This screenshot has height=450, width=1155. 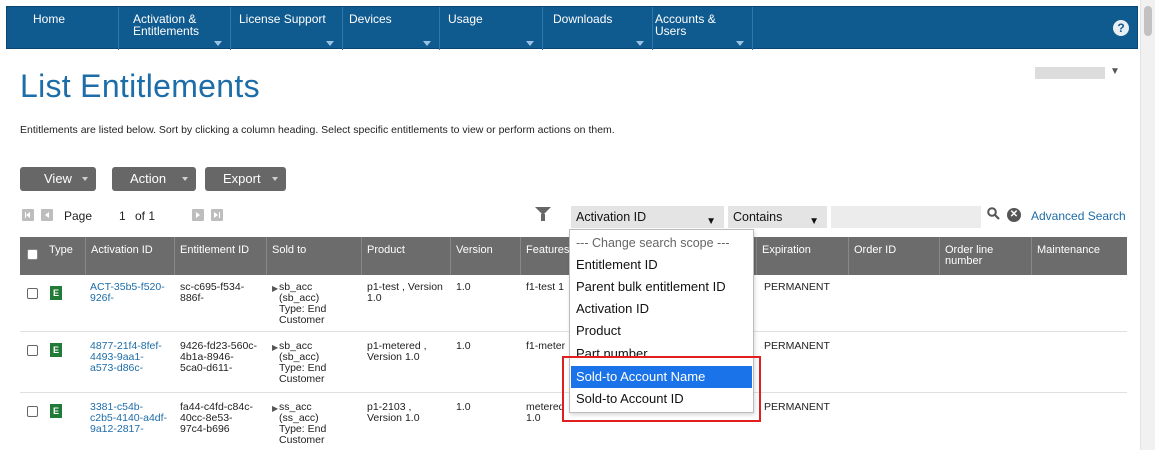 I want to click on action-button: Action, so click(x=154, y=179).